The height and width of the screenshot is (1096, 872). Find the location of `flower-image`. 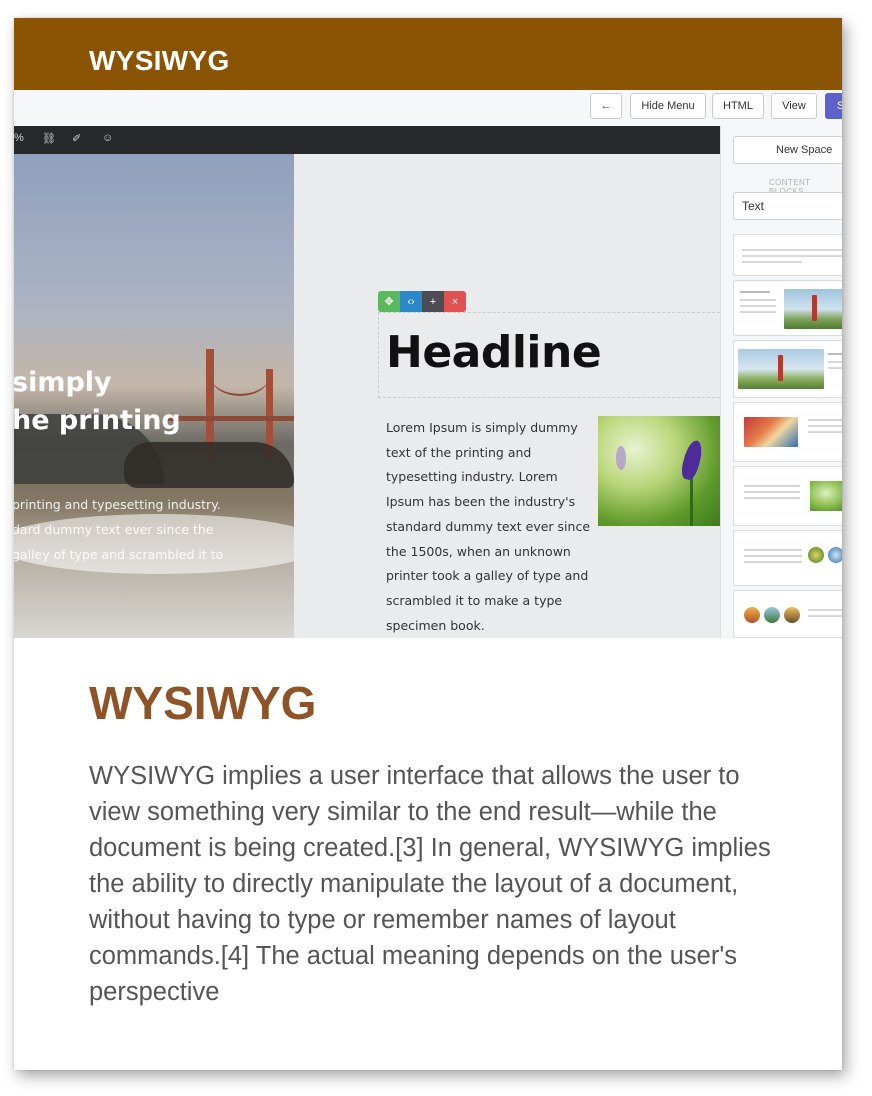

flower-image is located at coordinates (659, 471).